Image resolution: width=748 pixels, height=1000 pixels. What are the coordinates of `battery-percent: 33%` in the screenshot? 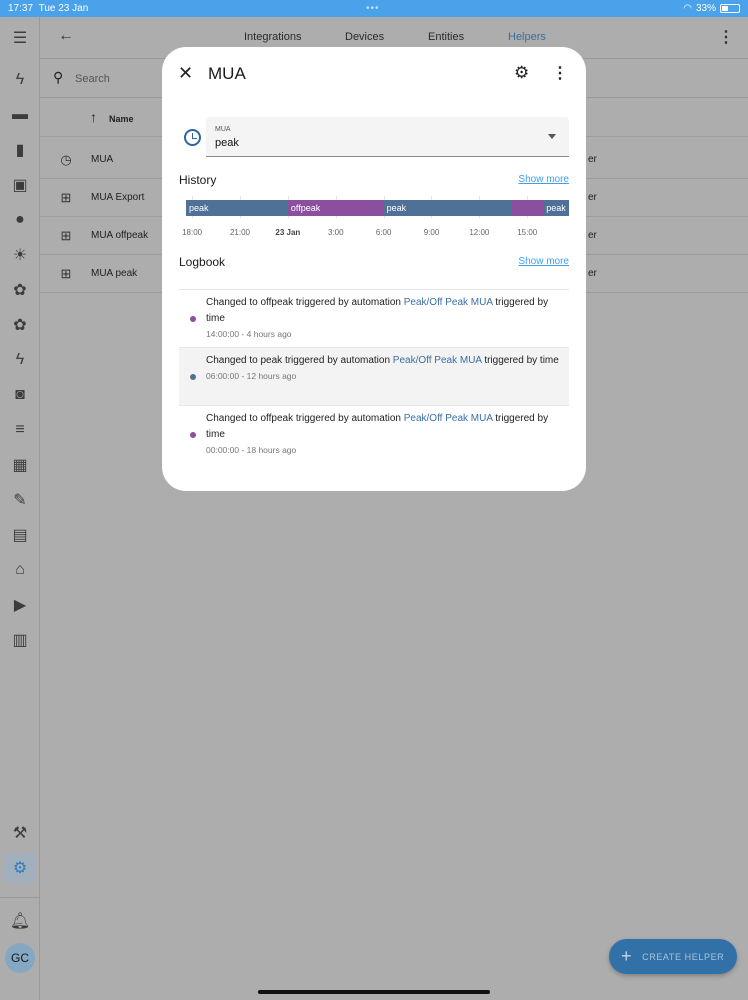 It's located at (705, 8).